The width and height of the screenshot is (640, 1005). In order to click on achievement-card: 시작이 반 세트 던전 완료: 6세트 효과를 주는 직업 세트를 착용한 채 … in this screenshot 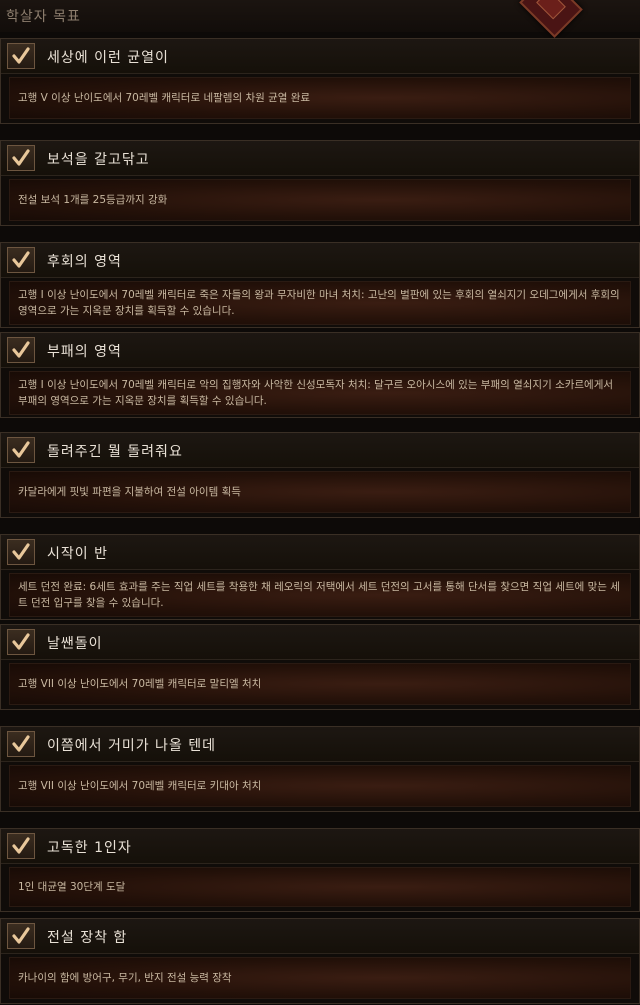, I will do `click(320, 577)`.